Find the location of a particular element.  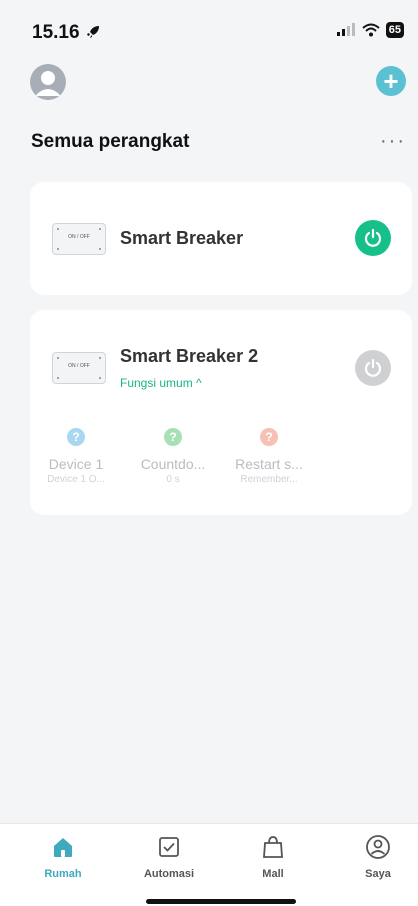

bottom-tab-bar: Rumah Automasi Mall Saya is located at coordinates (209, 864).